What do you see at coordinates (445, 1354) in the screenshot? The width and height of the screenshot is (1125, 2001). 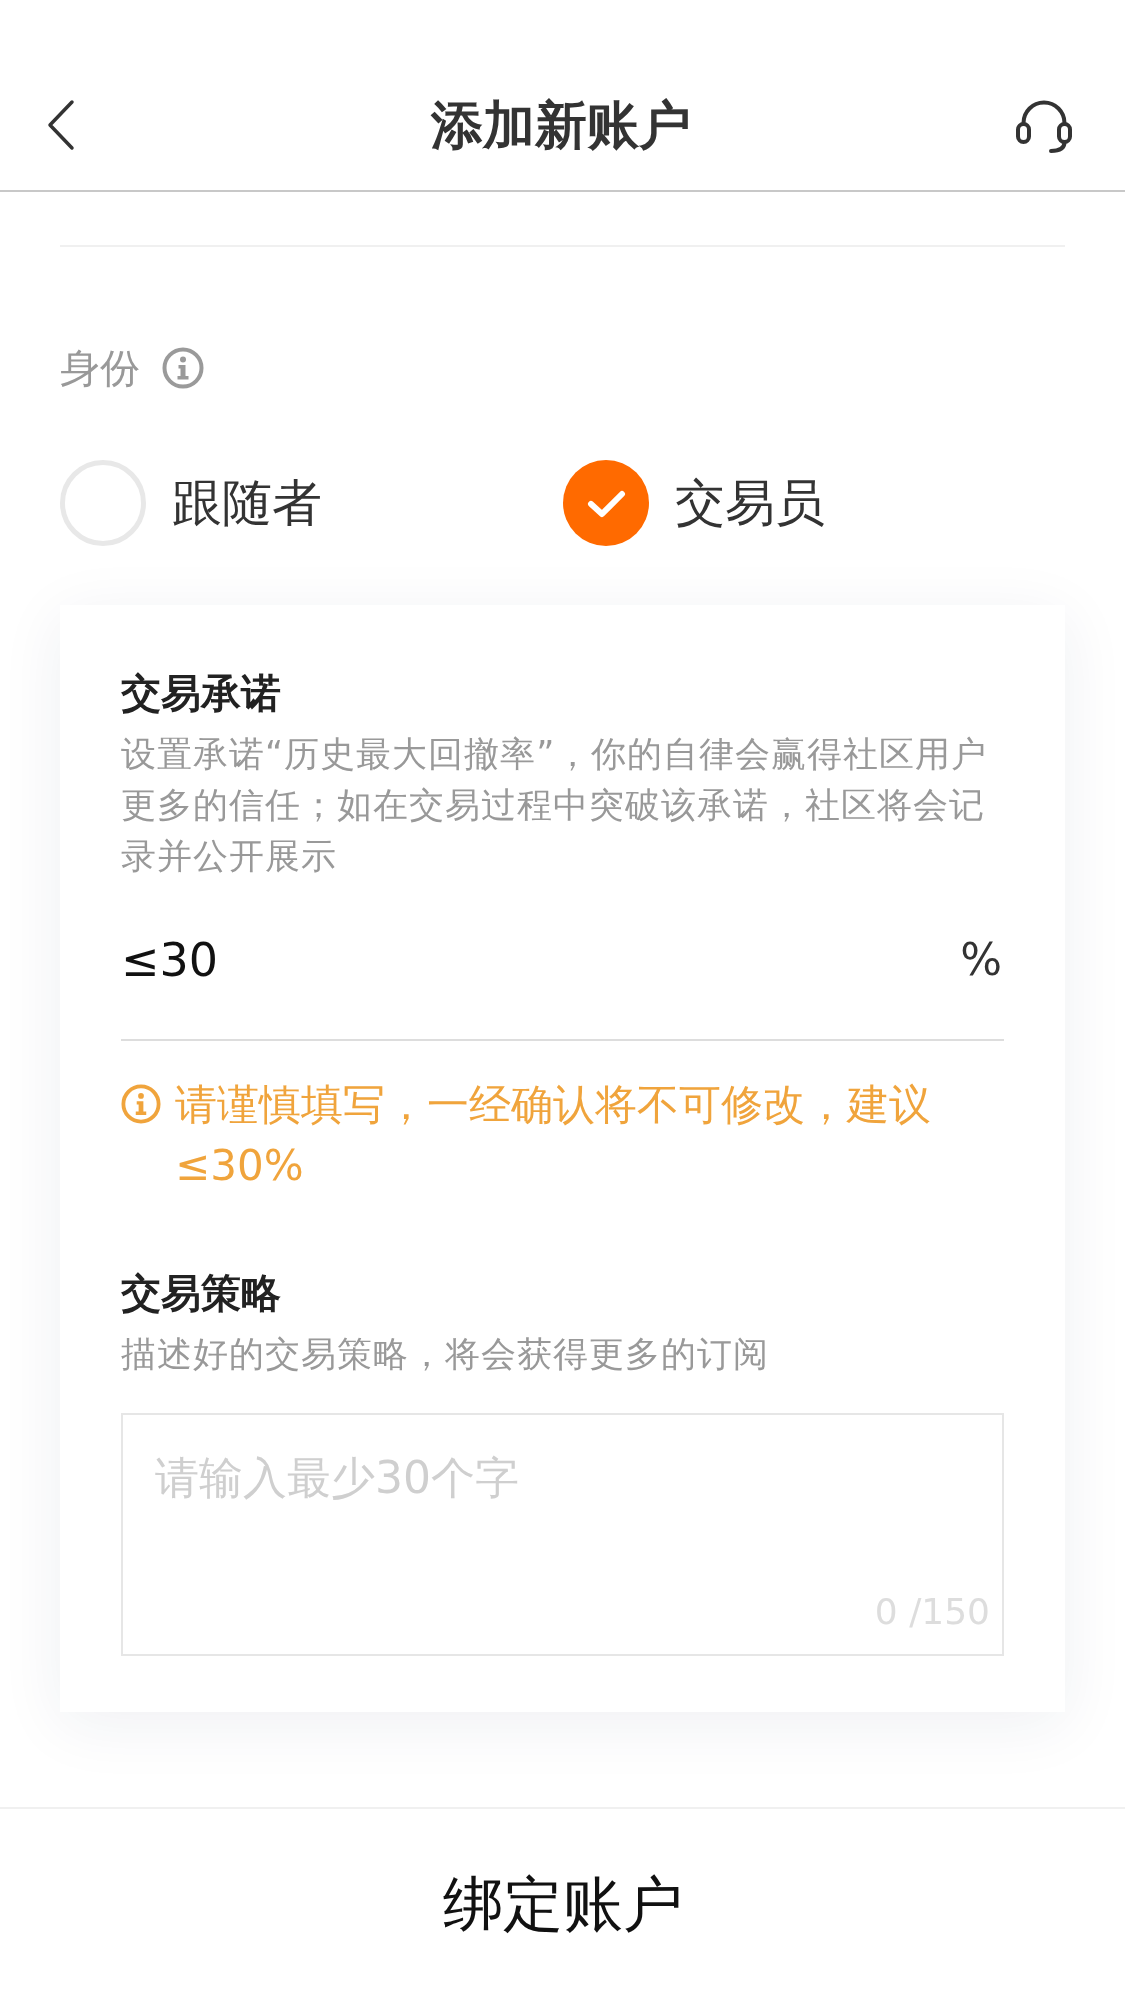 I see `section-description: 描述好的交易策略，将会获得更多的订阅` at bounding box center [445, 1354].